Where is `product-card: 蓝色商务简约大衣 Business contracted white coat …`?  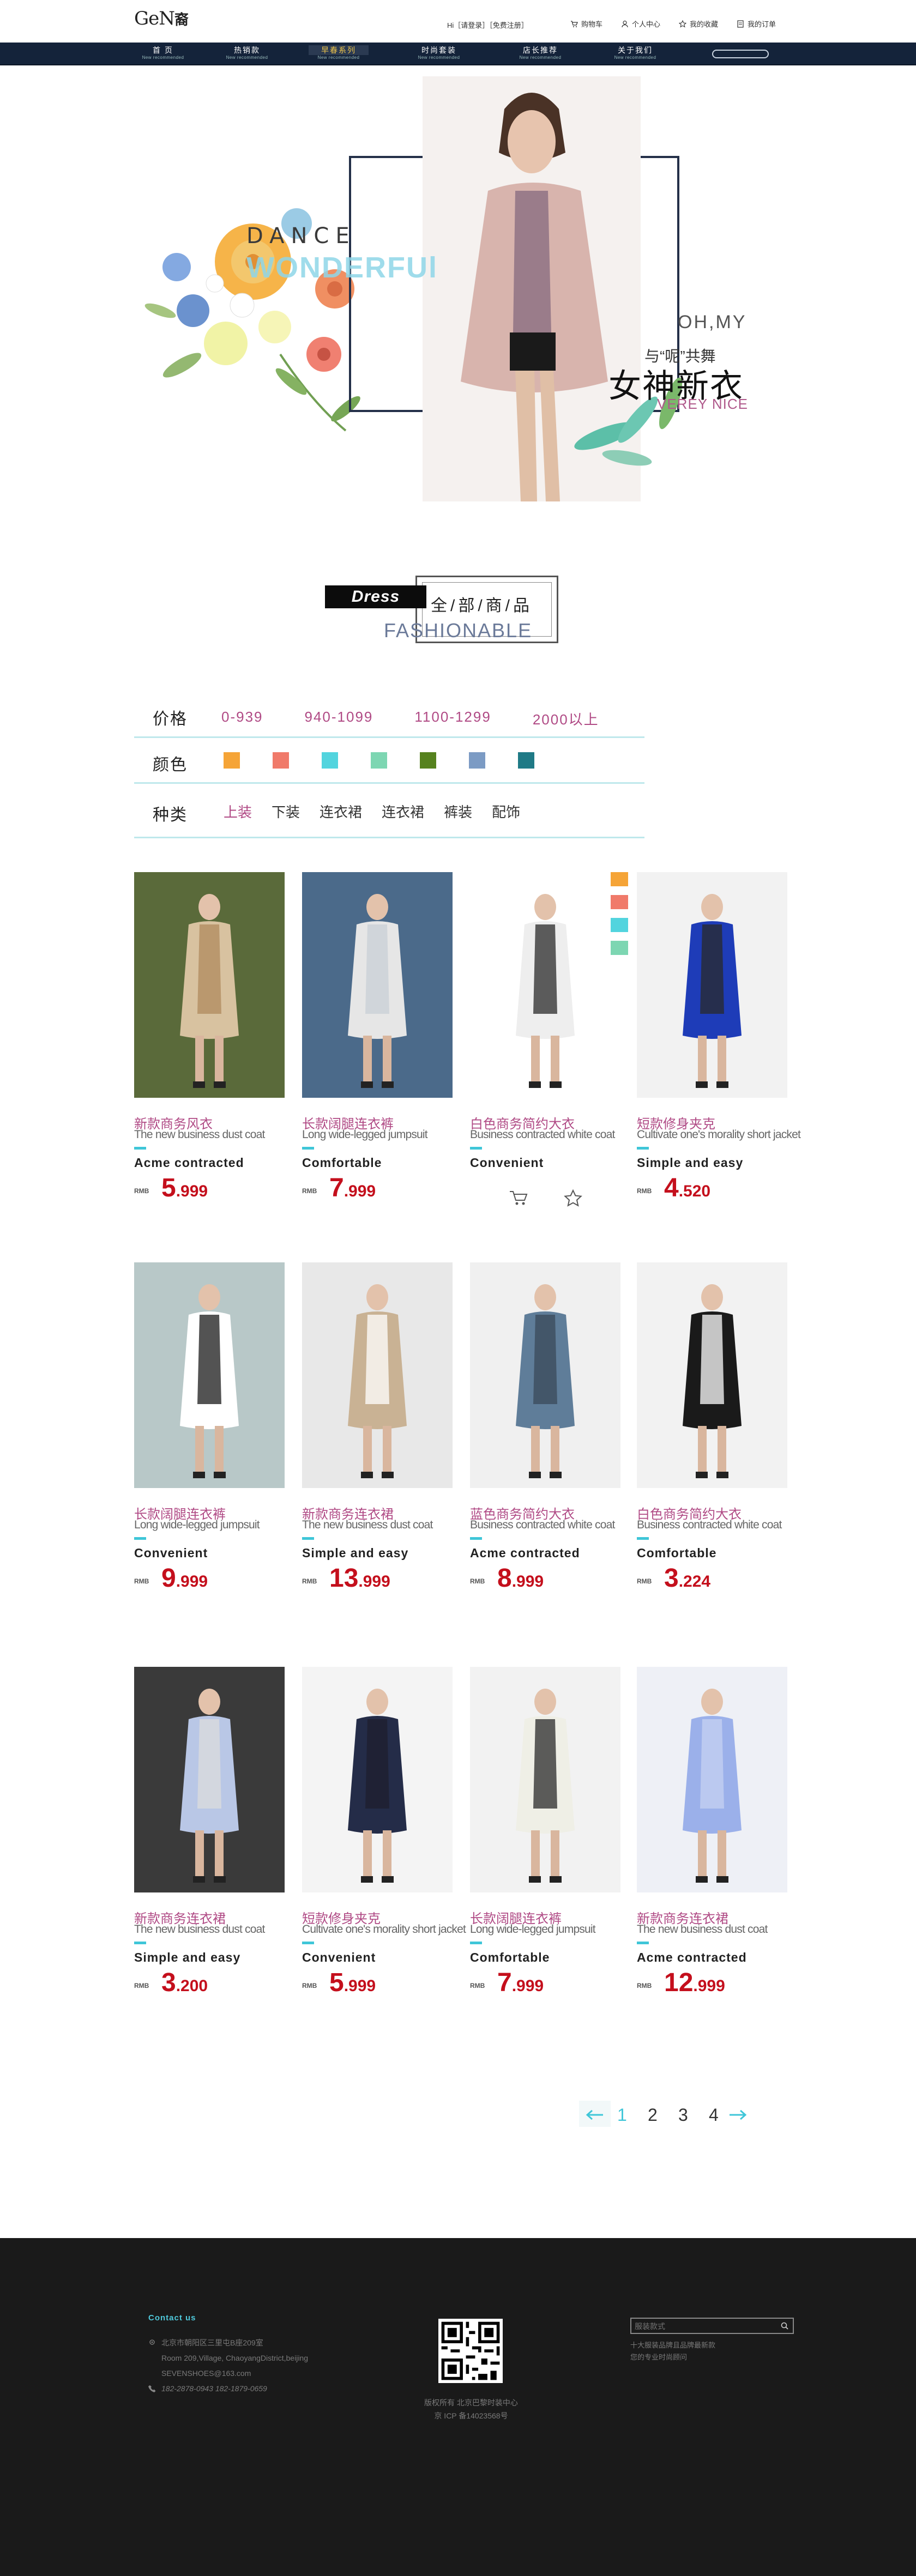 product-card: 蓝色商务简约大衣 Business contracted white coat … is located at coordinates (546, 1436).